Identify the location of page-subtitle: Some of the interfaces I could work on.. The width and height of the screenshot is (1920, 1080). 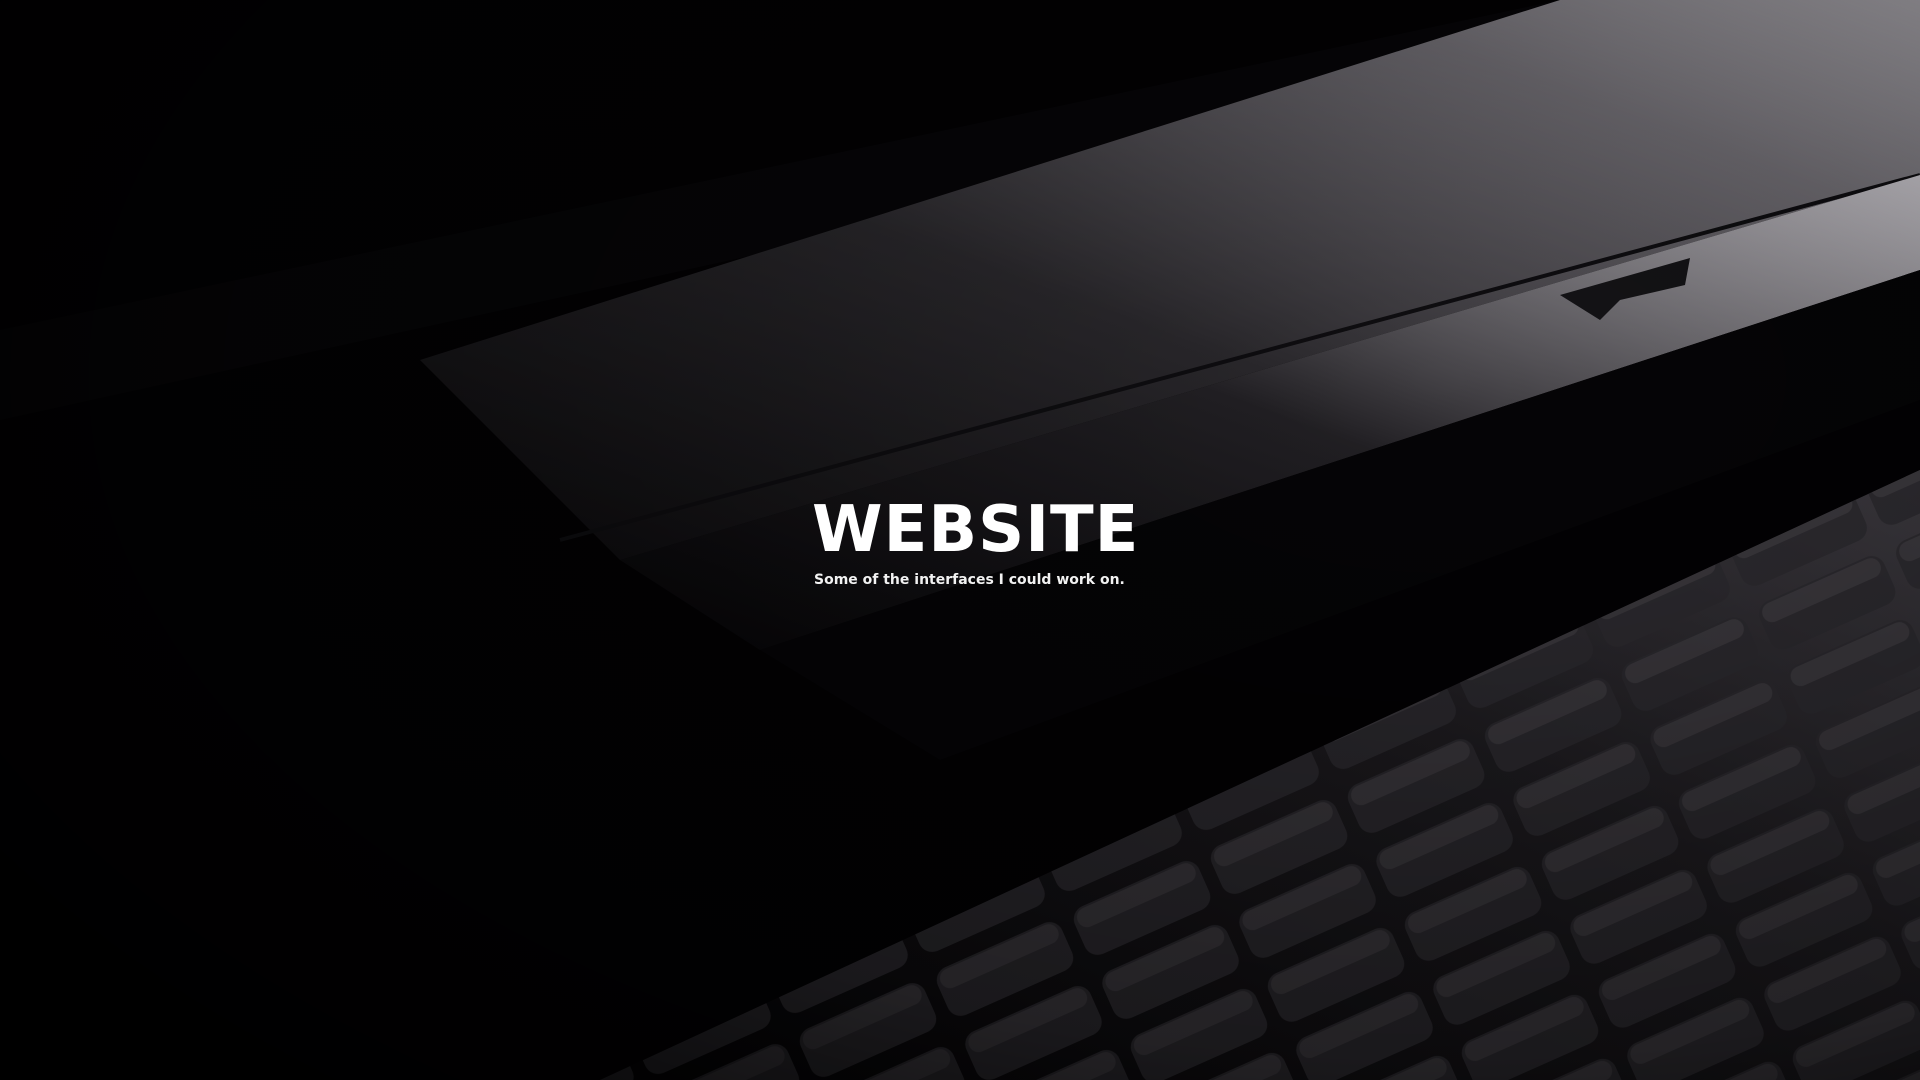
(969, 580).